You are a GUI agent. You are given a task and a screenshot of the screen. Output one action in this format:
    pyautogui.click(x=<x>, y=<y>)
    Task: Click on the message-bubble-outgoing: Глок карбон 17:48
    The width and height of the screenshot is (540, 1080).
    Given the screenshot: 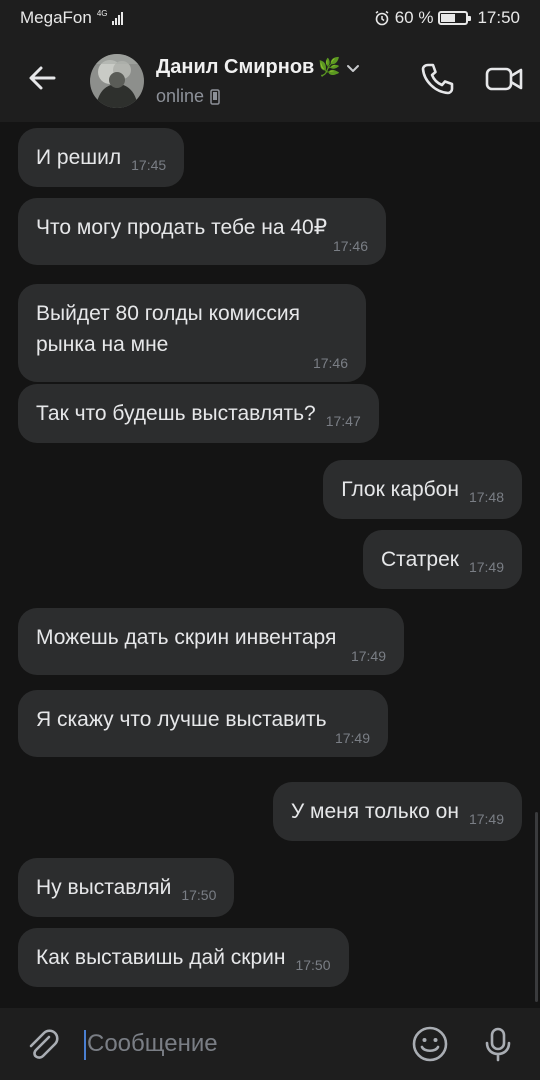 What is the action you would take?
    pyautogui.click(x=422, y=489)
    